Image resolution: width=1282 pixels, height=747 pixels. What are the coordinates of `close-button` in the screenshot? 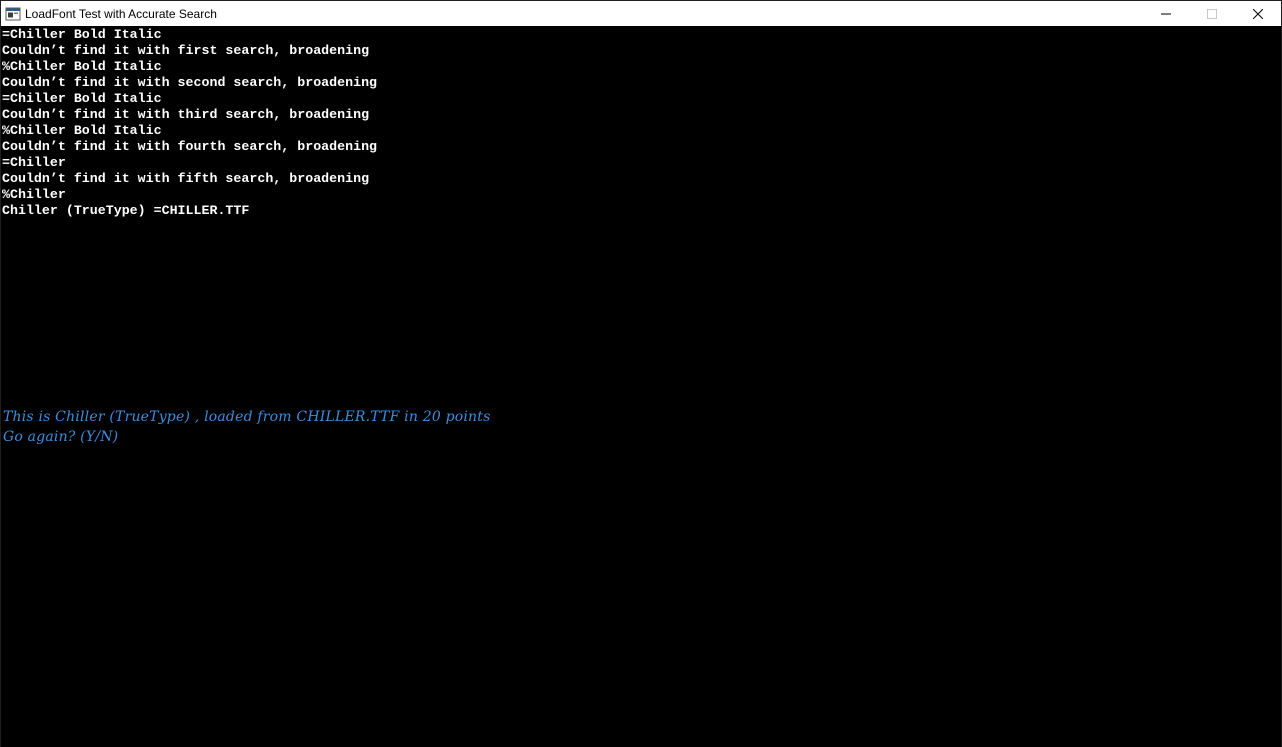 It's located at (1258, 13).